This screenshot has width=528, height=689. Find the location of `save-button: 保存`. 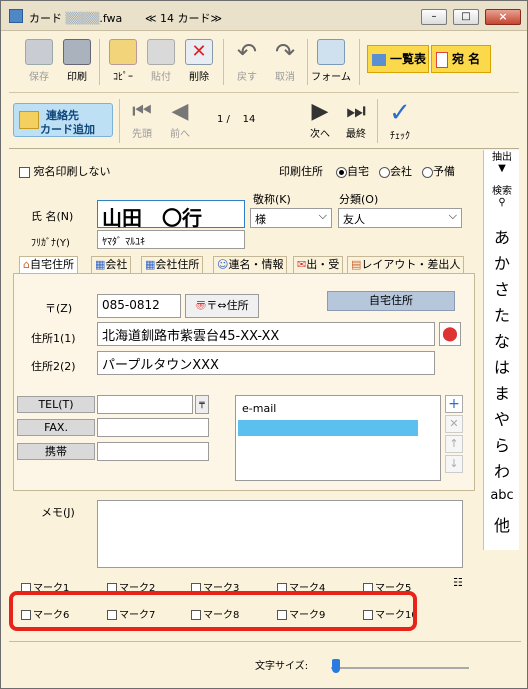

save-button: 保存 is located at coordinates (39, 60).